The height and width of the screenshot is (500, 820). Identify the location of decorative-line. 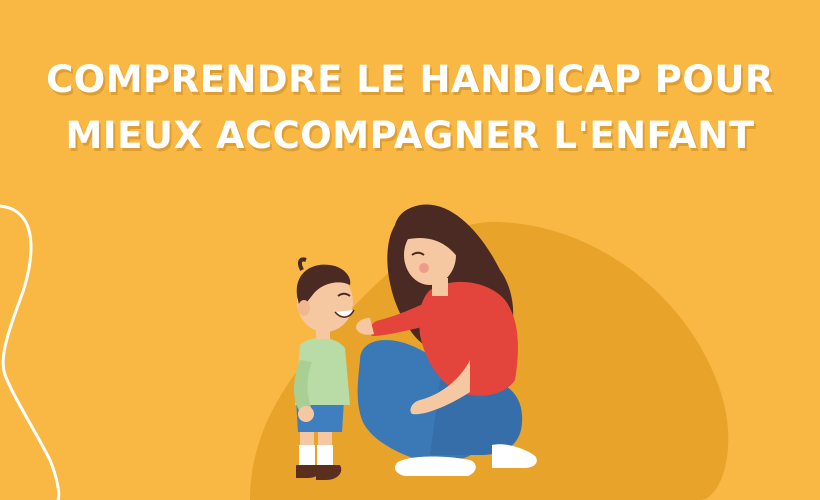
(30, 352).